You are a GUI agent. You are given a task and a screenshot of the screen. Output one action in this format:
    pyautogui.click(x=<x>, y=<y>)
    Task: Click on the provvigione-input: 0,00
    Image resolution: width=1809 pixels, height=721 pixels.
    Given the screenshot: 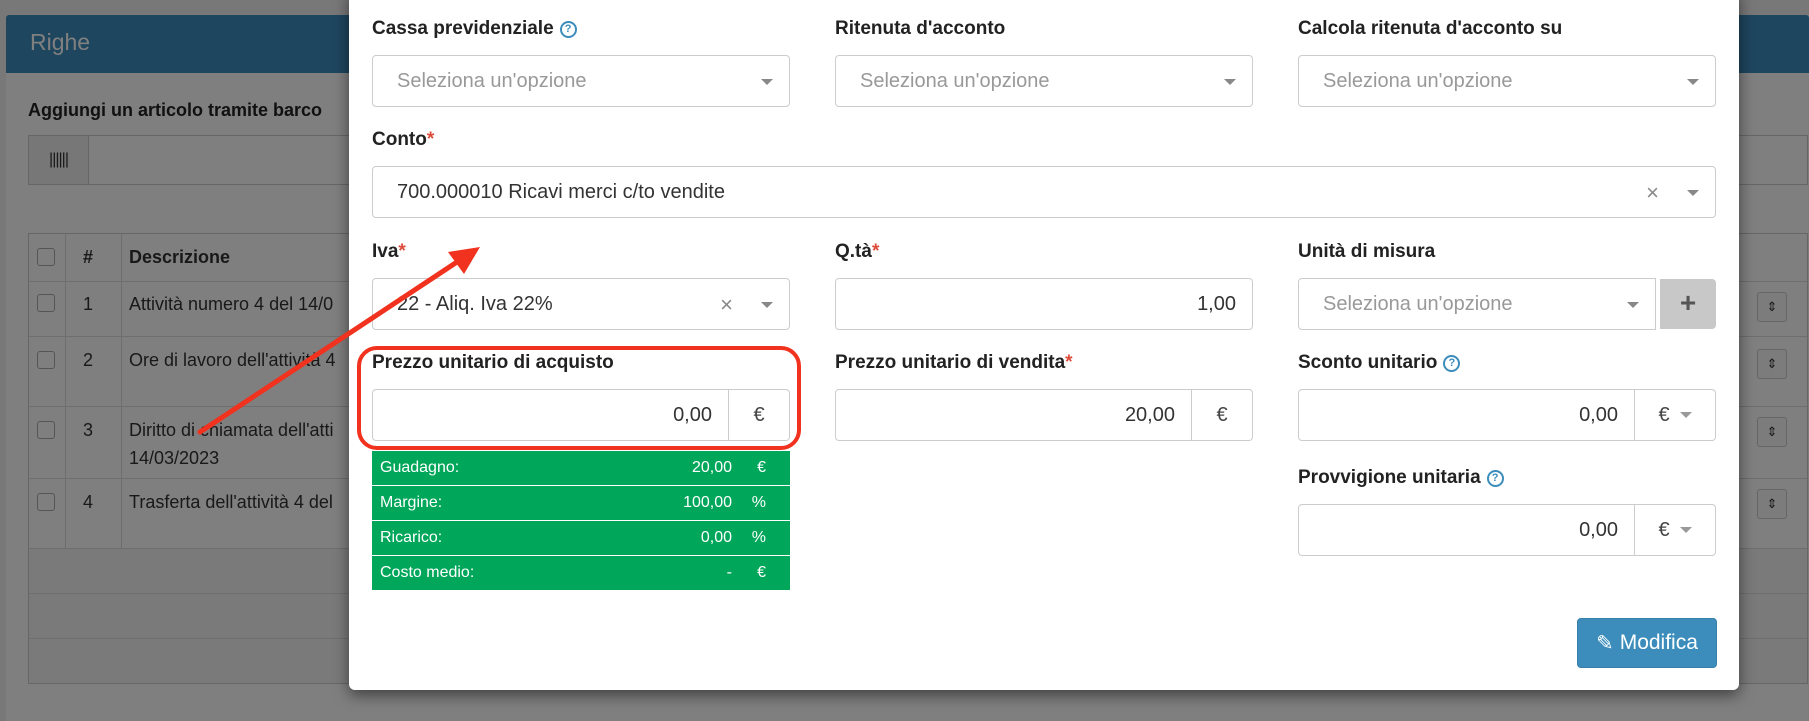 What is the action you would take?
    pyautogui.click(x=1466, y=530)
    